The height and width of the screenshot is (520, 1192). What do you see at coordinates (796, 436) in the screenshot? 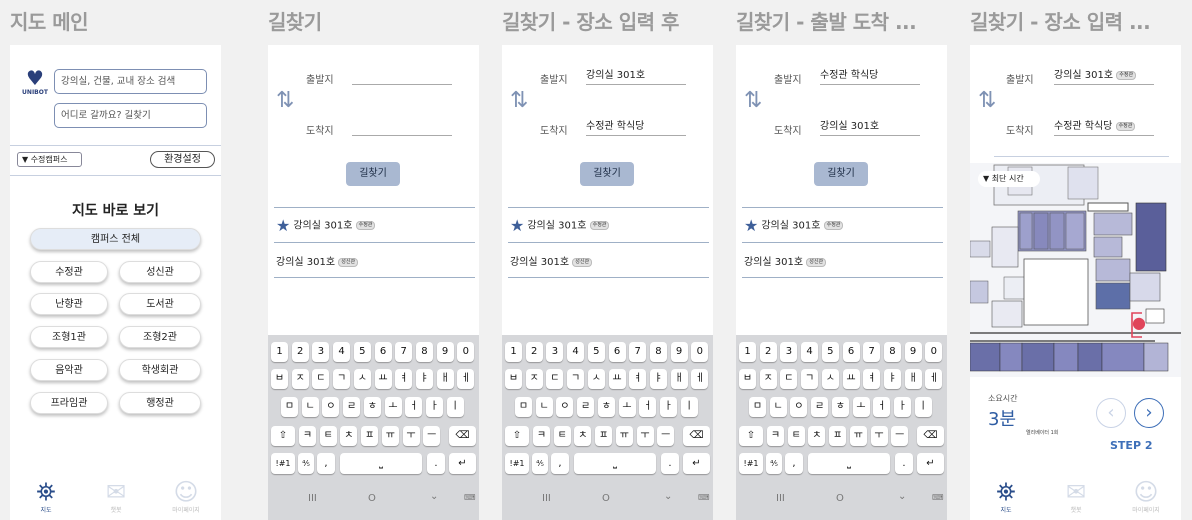
I see `key: ㅌ` at bounding box center [796, 436].